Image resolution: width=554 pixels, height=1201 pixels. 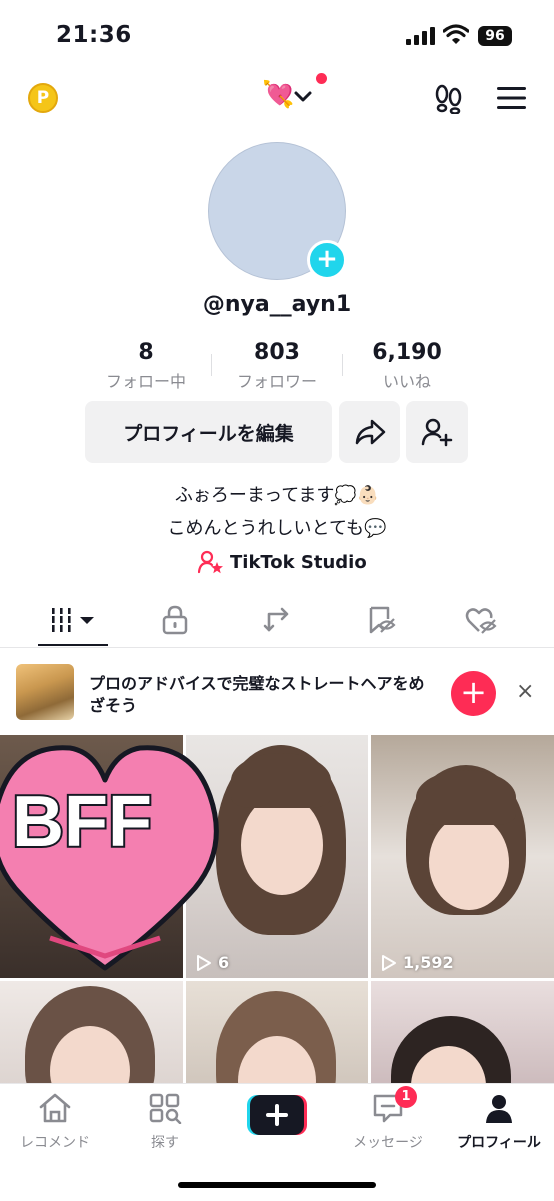 What do you see at coordinates (278, 95) in the screenshot?
I see `account-emoji: 💘` at bounding box center [278, 95].